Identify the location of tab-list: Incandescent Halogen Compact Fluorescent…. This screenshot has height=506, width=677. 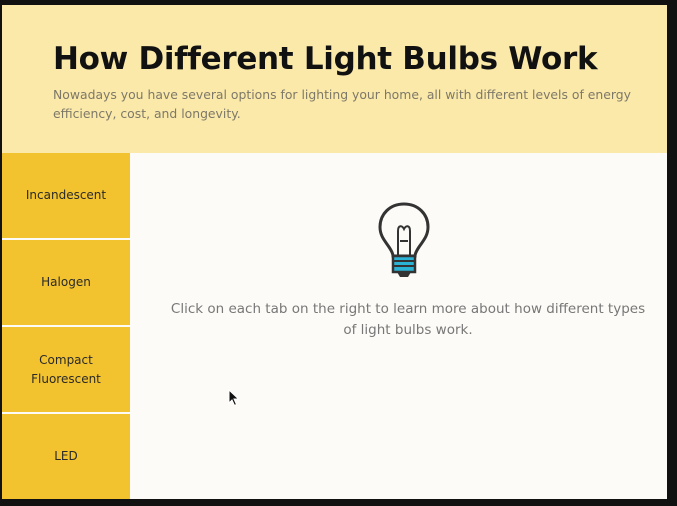
(66, 326).